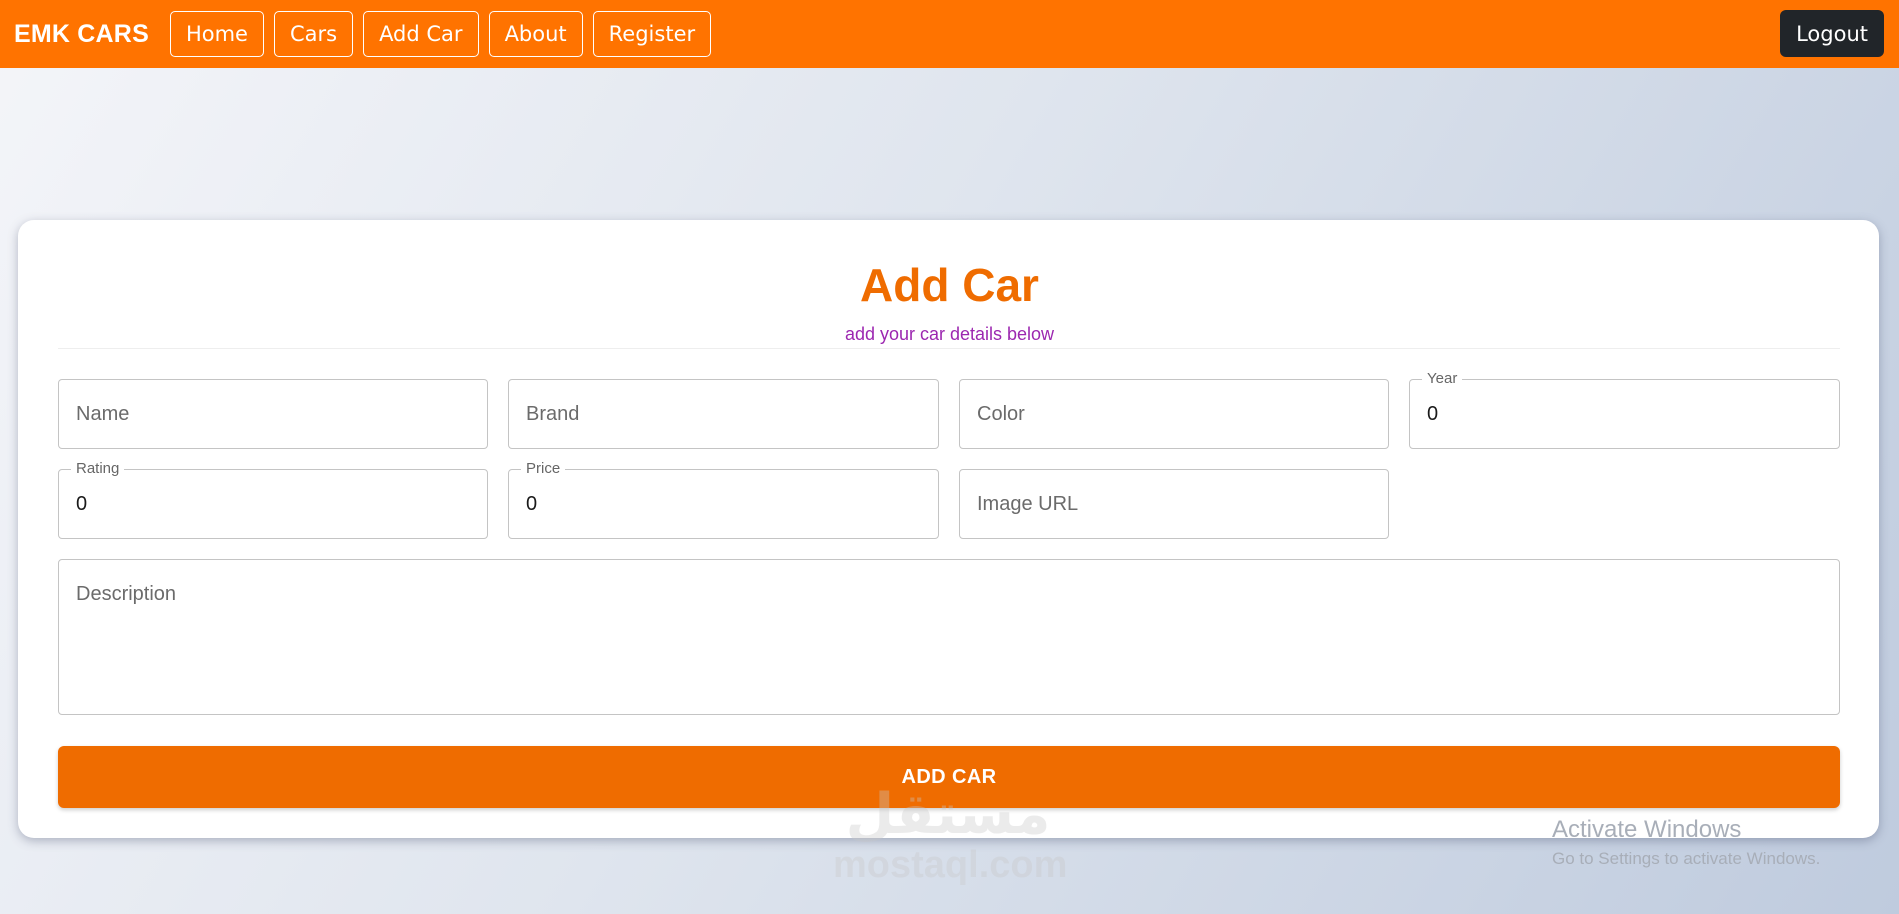 The height and width of the screenshot is (914, 1899). I want to click on nav-link-add-car: Add Car, so click(421, 34).